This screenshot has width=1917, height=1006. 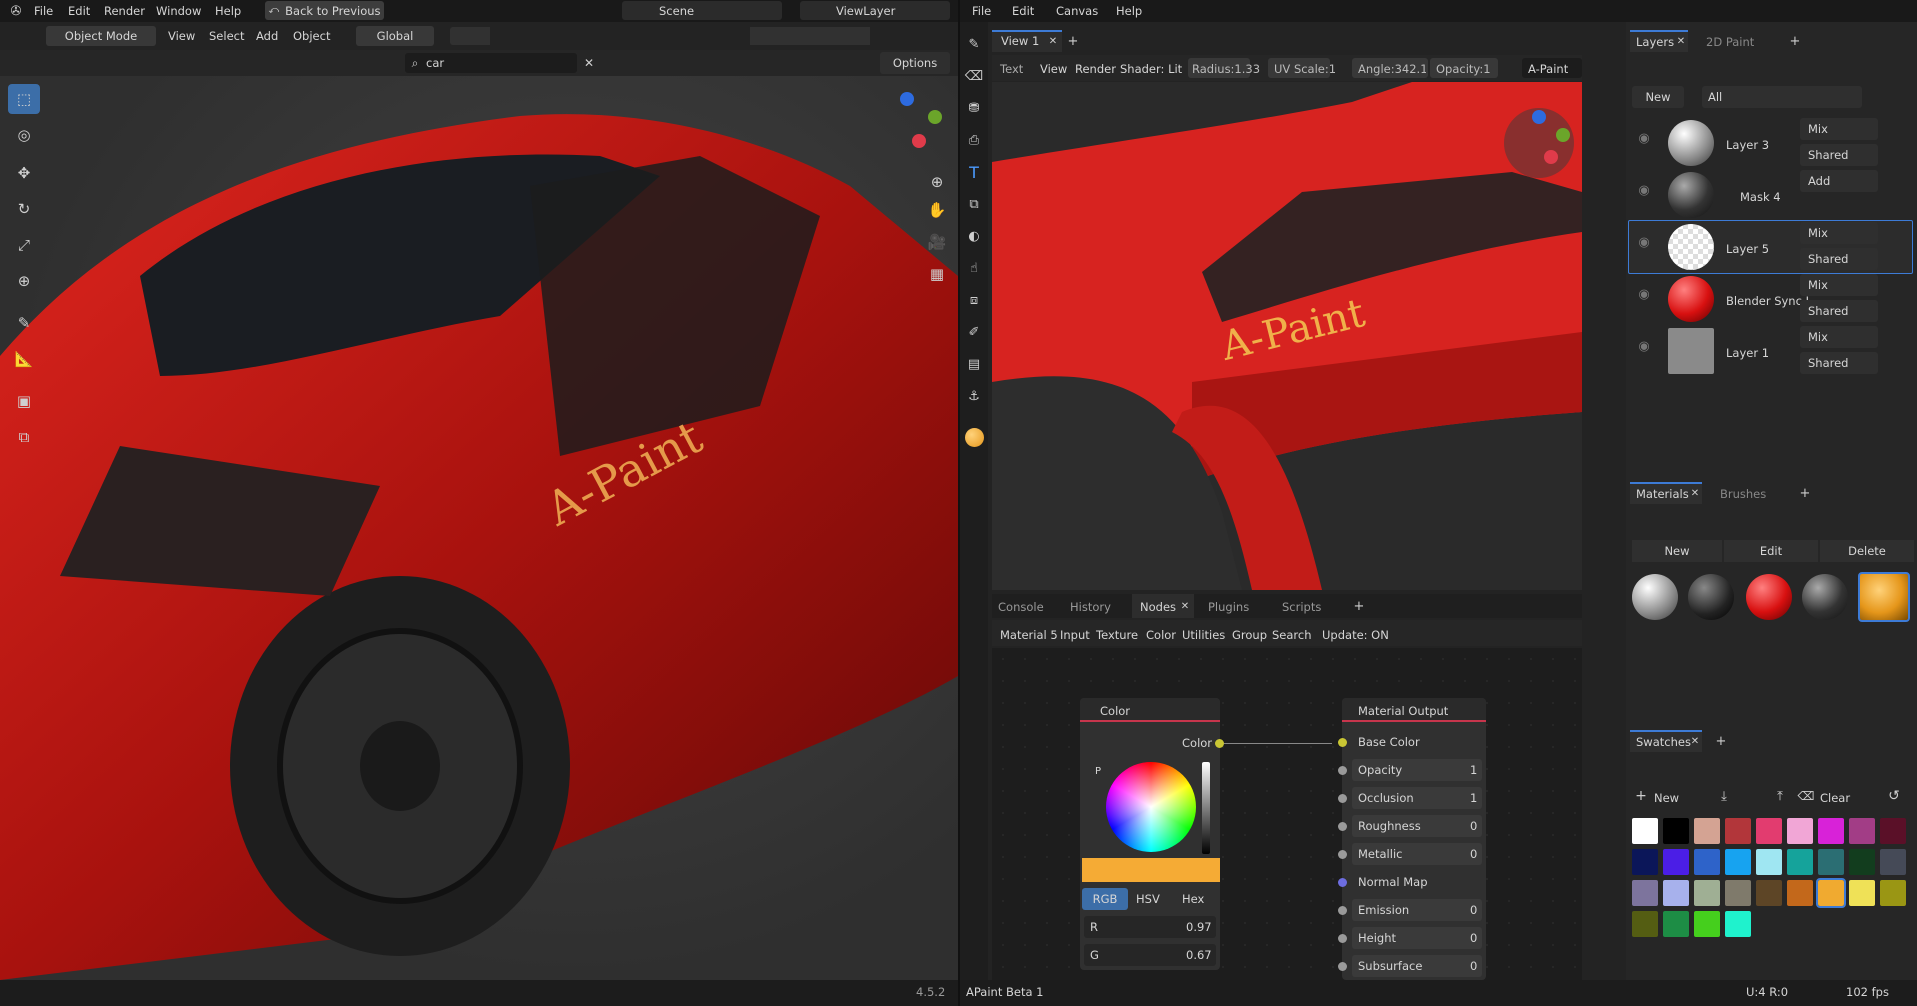 I want to click on export-swatches-icon: ⤒, so click(x=1780, y=796).